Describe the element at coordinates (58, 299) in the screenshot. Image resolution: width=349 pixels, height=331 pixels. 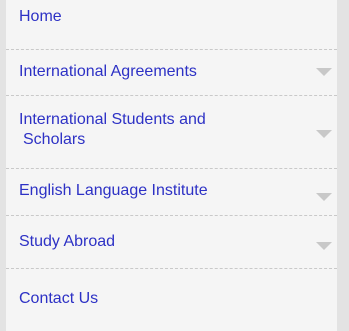
I see `nav-item-label: Contact Us` at that location.